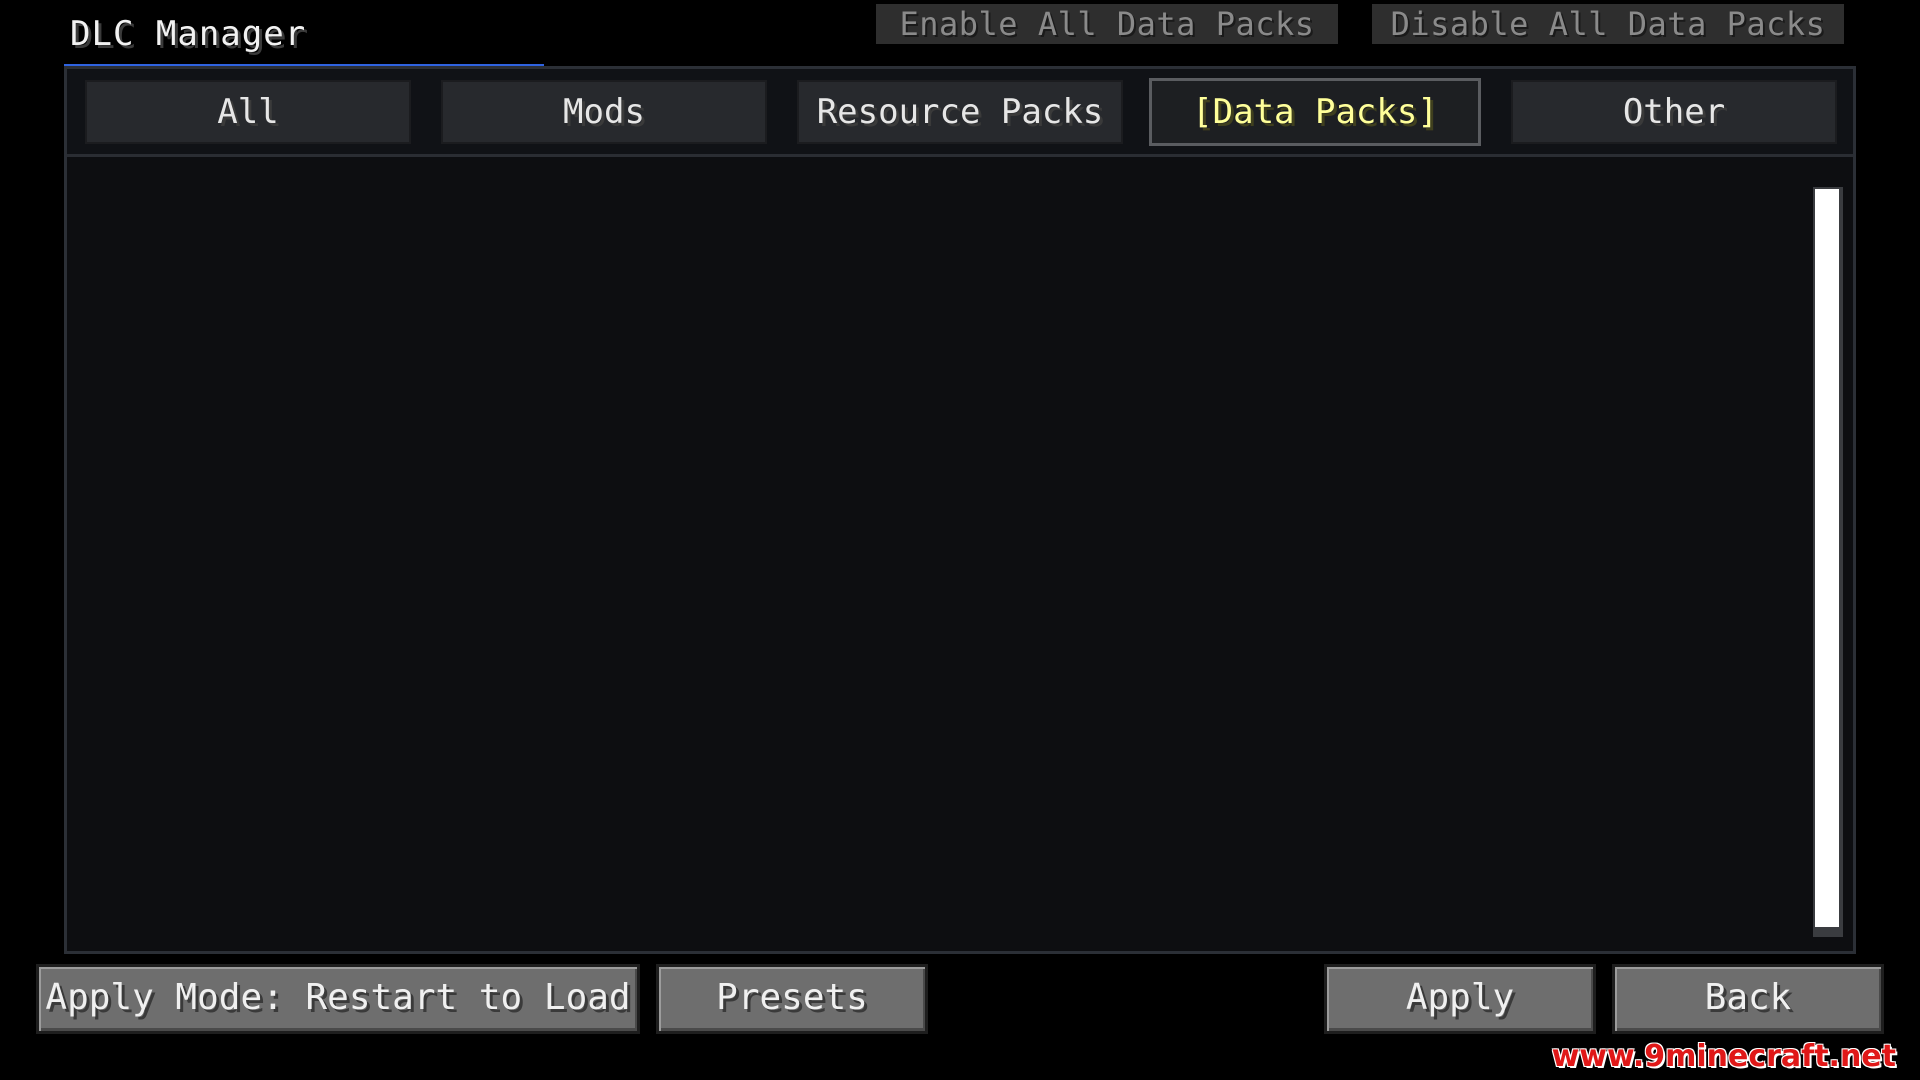 The width and height of the screenshot is (1920, 1080). What do you see at coordinates (792, 999) in the screenshot?
I see `presets-button: Presets` at bounding box center [792, 999].